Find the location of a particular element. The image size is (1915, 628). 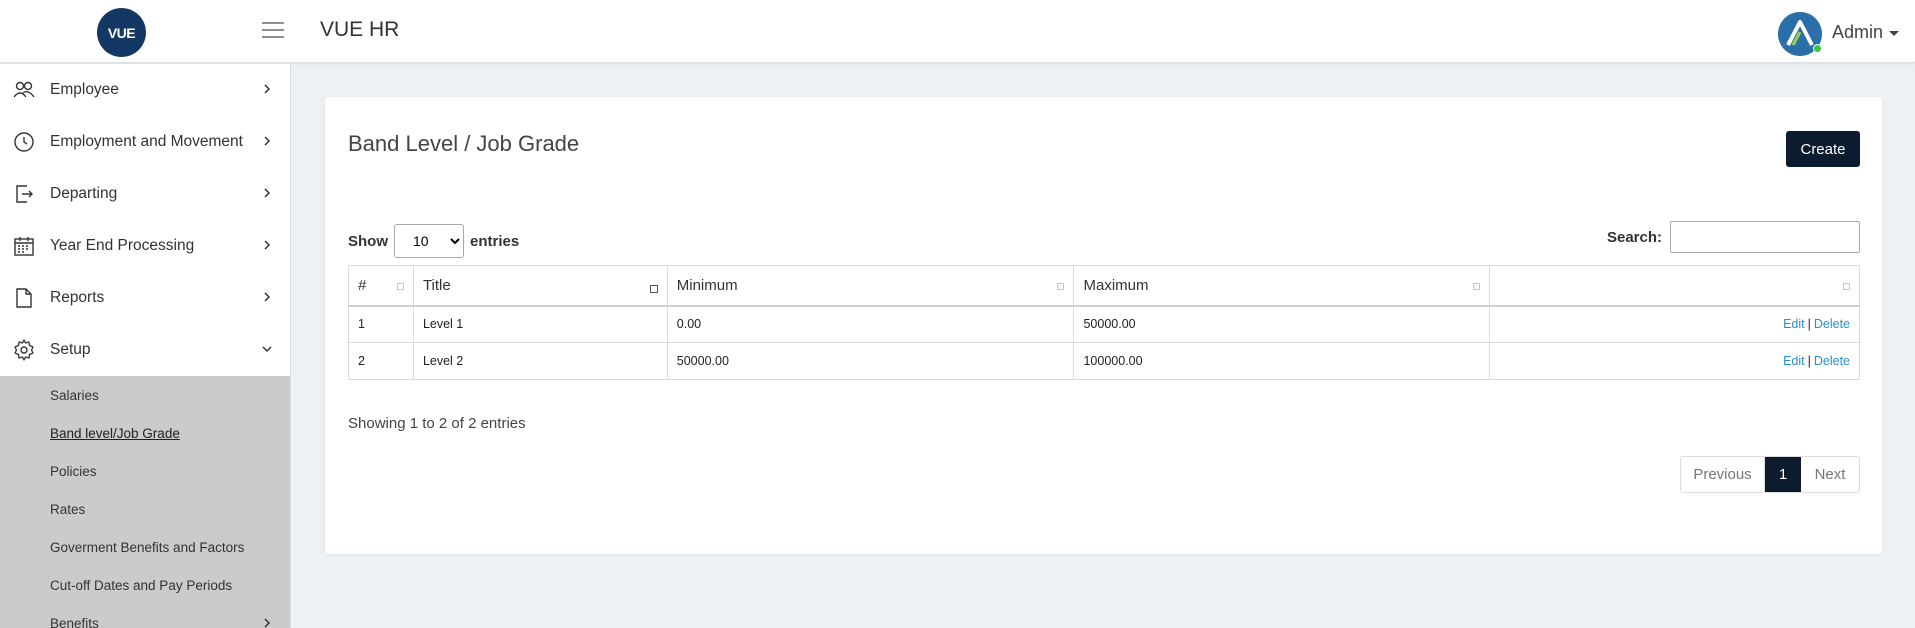

row-maximum: 50000.00 is located at coordinates (1282, 324).